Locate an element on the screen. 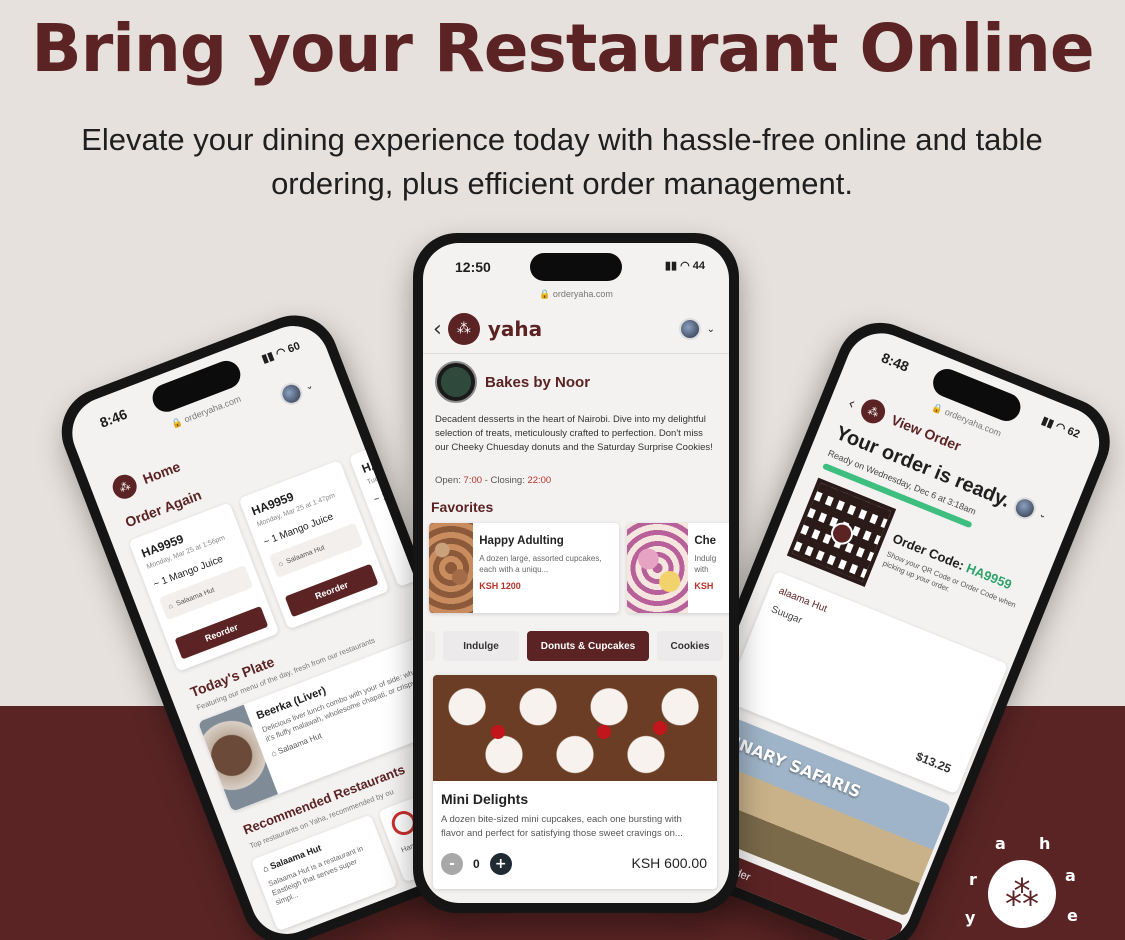 This screenshot has height=940, width=1125. open-time: 7:00 is located at coordinates (473, 480).